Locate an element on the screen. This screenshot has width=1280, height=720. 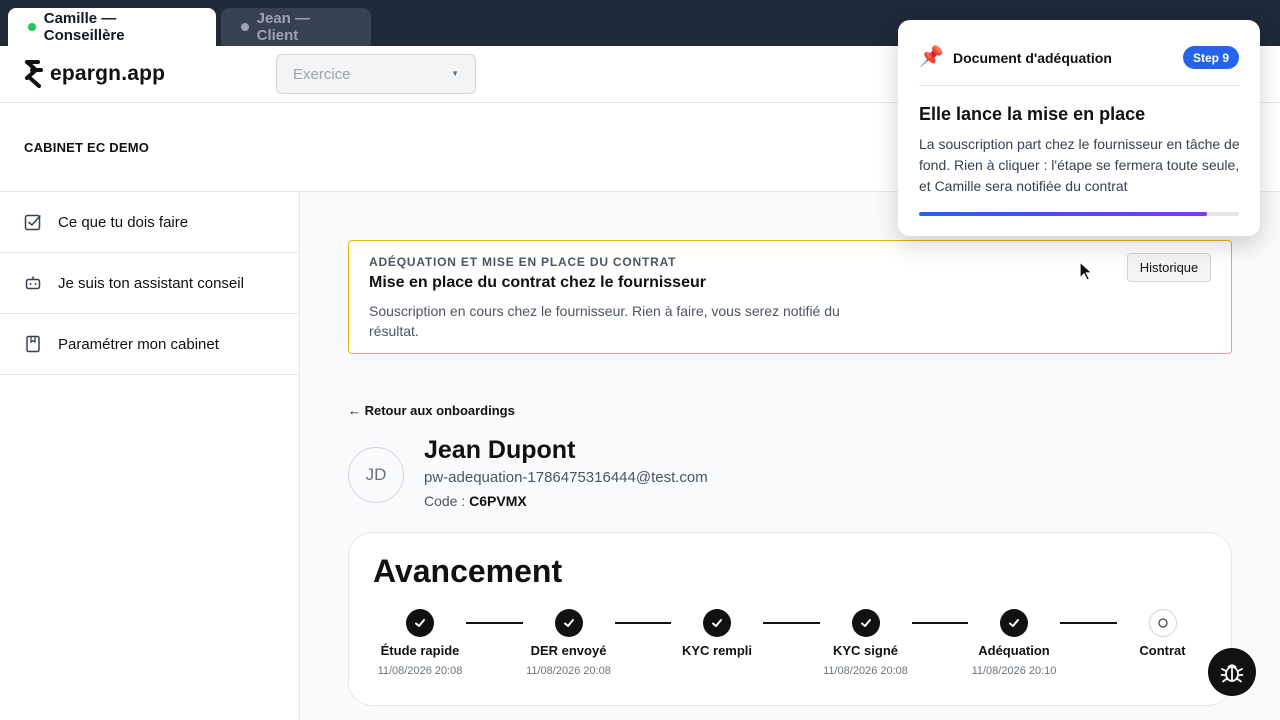
step-label: Contrat is located at coordinates (1162, 650).